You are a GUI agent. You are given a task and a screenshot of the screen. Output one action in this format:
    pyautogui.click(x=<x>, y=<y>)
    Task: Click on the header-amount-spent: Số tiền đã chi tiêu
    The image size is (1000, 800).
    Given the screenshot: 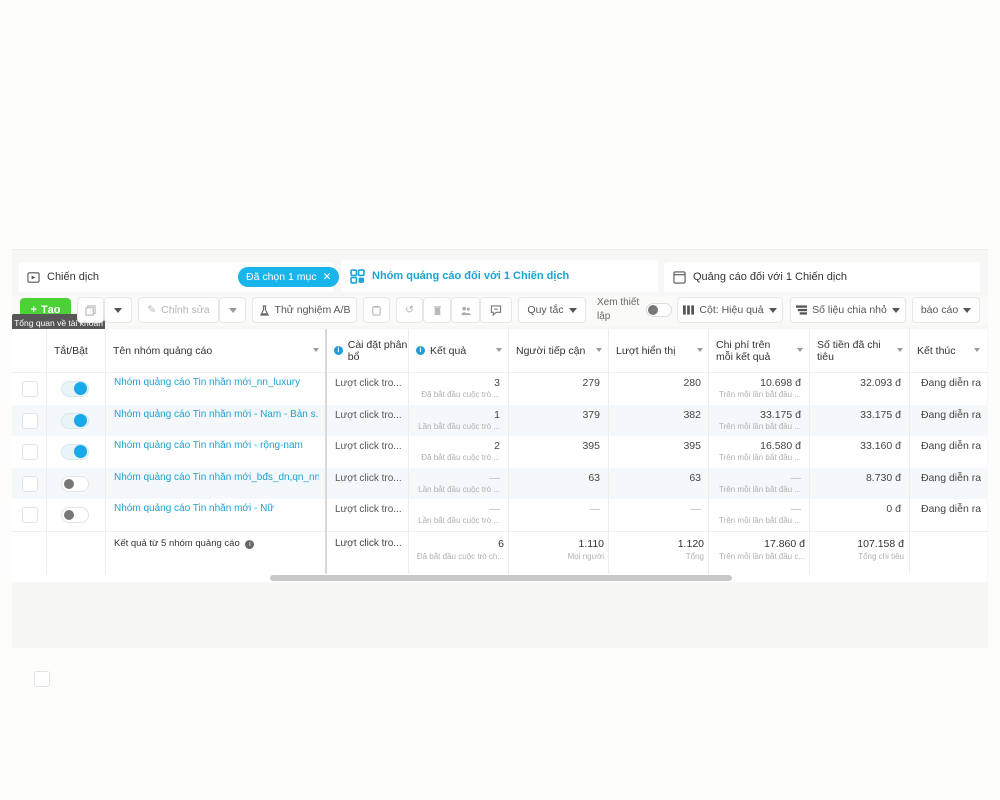 What is the action you would take?
    pyautogui.click(x=859, y=350)
    